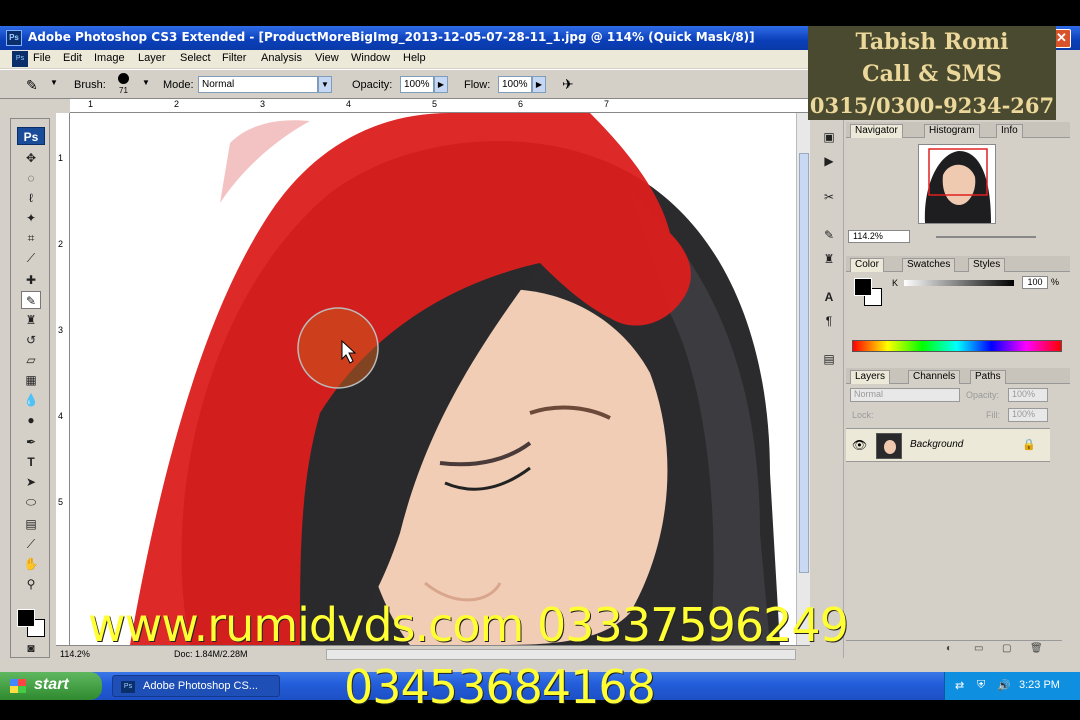 This screenshot has width=1080, height=720. What do you see at coordinates (26, 618) in the screenshot?
I see `foreground-color-swatch` at bounding box center [26, 618].